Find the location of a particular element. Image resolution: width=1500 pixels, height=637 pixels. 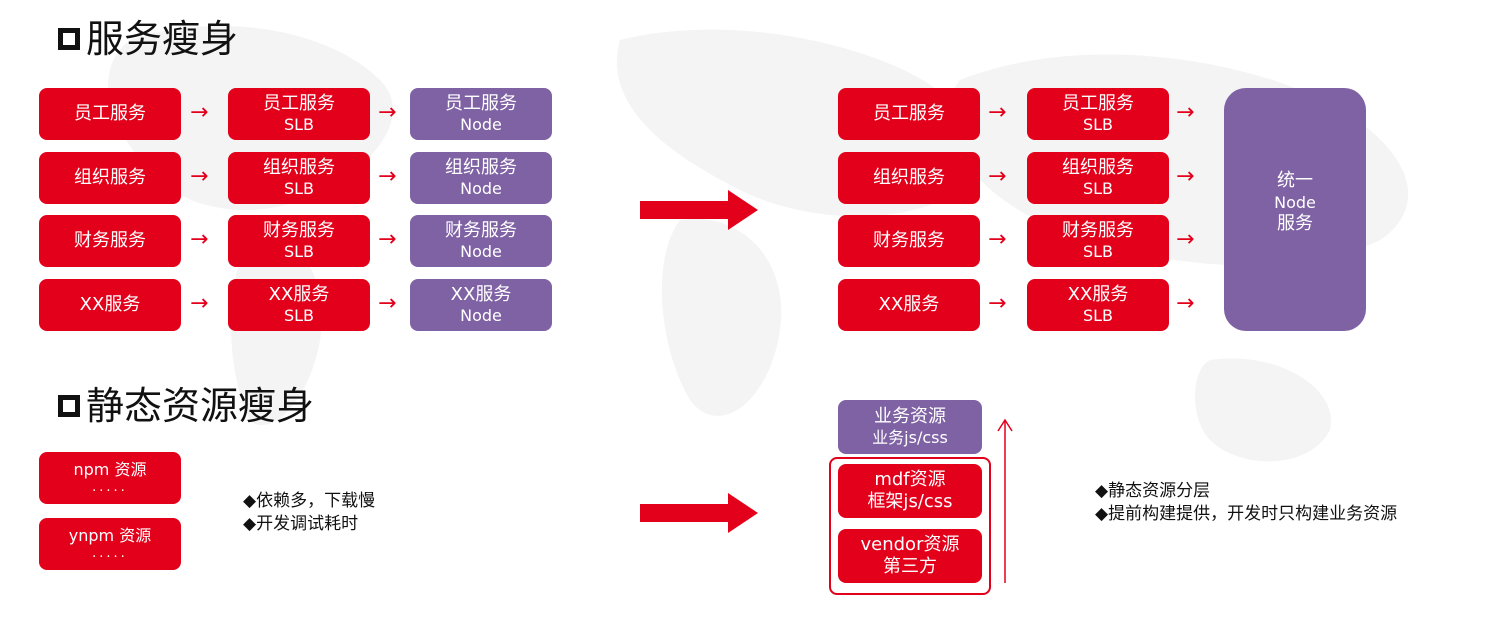

service-box-org-after: 组织服务 is located at coordinates (909, 178).